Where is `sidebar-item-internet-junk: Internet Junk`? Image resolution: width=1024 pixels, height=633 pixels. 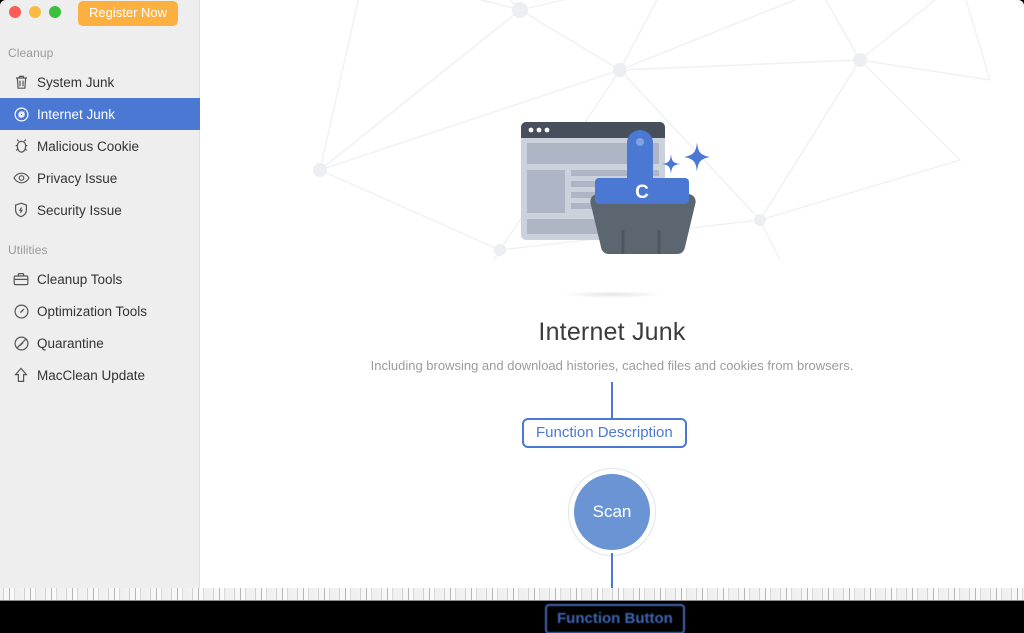 sidebar-item-internet-junk: Internet Junk is located at coordinates (100, 114).